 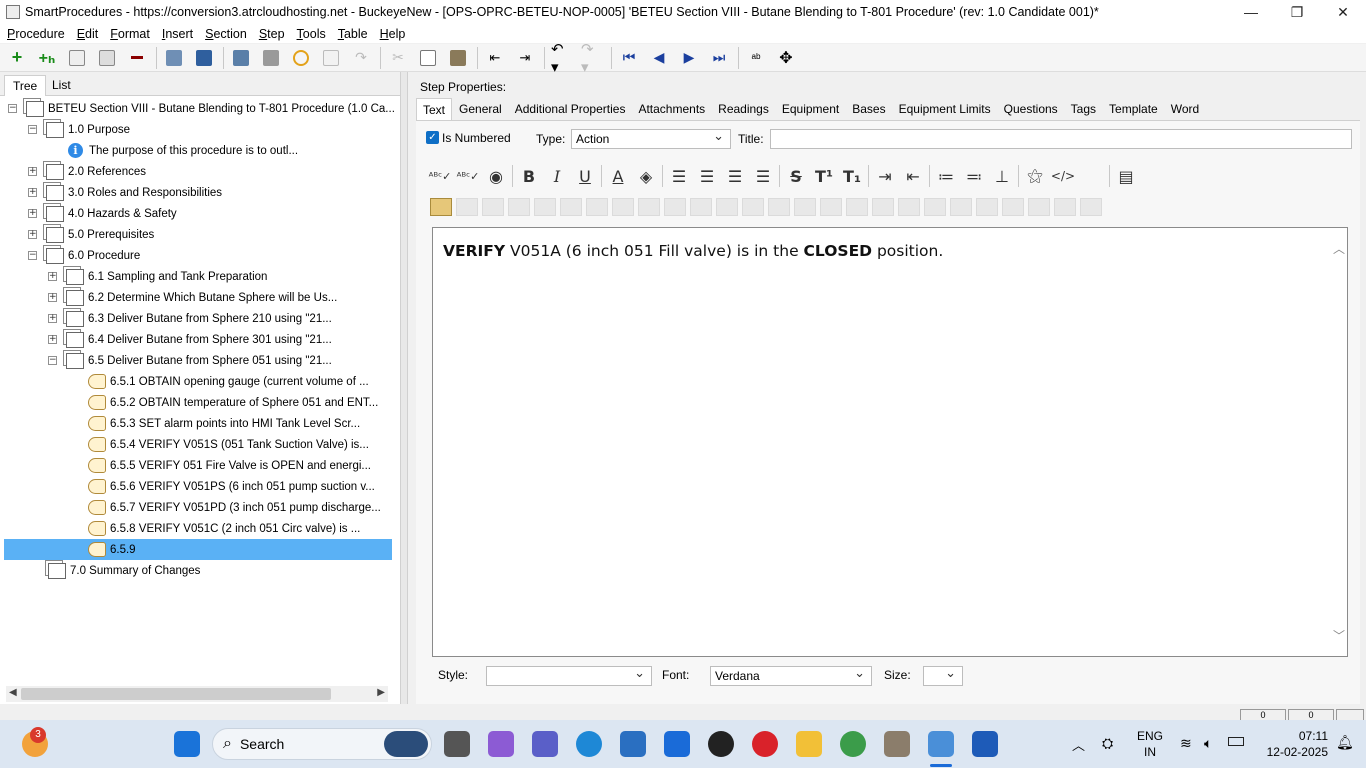 I want to click on battery-icon, so click(x=1236, y=741).